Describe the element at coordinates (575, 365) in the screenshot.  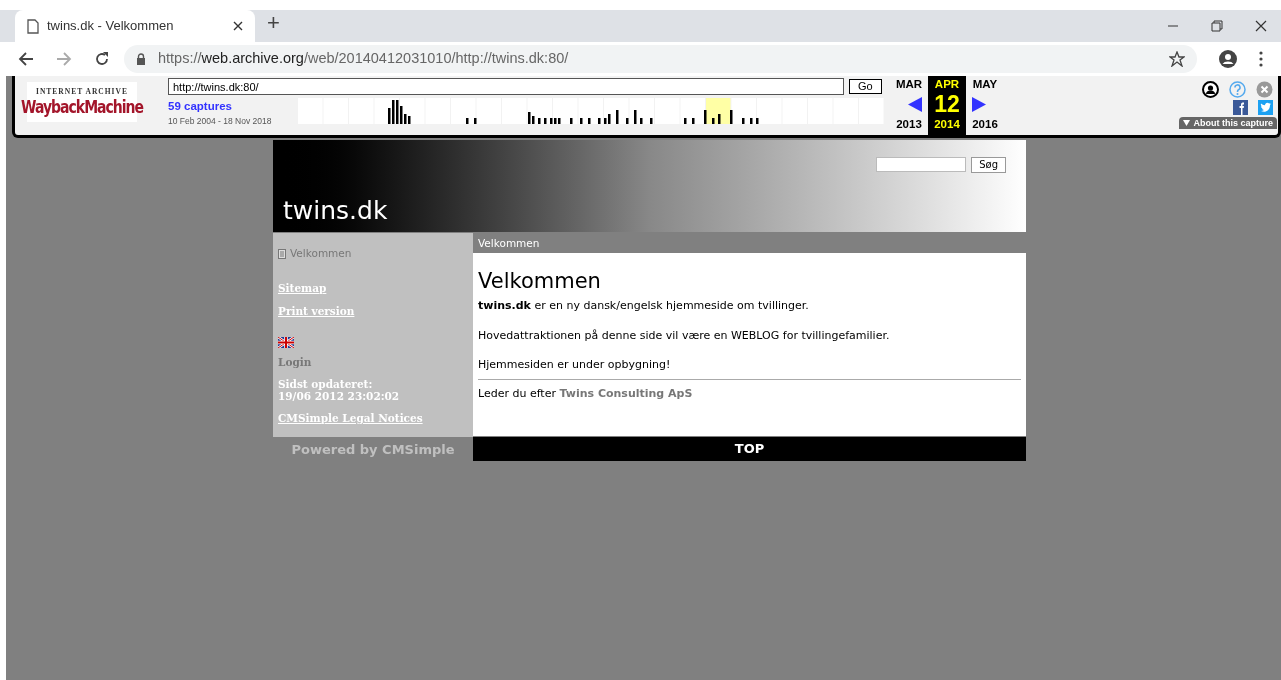
I see `paragraph: Hjemmesiden er under opbygning!` at that location.